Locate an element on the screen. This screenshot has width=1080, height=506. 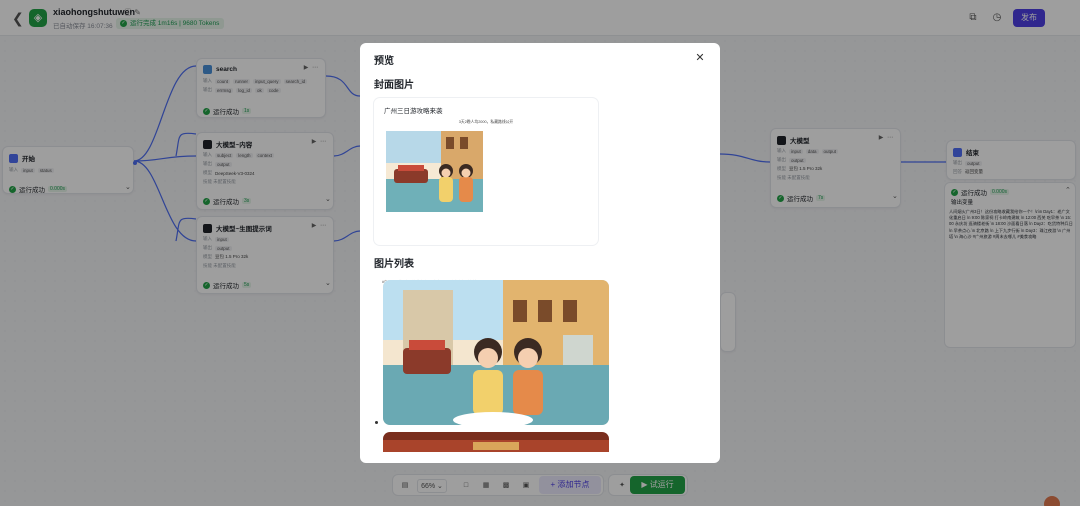
cover-caption: 3天2晚人均2000，私藏路线公开 is located at coordinates (486, 122).